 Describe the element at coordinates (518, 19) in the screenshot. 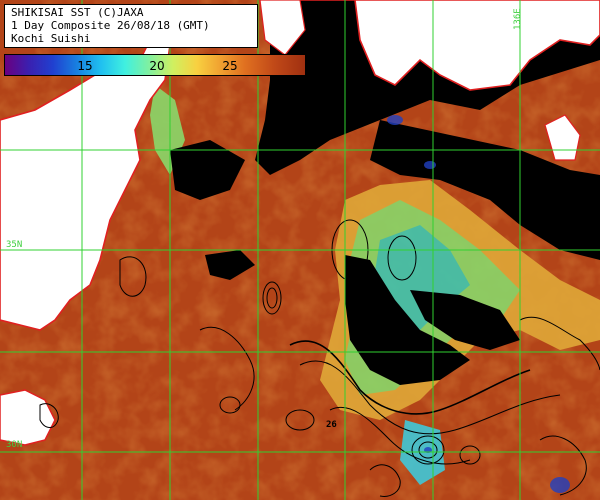

I see `lon-label-136e: 136E` at that location.